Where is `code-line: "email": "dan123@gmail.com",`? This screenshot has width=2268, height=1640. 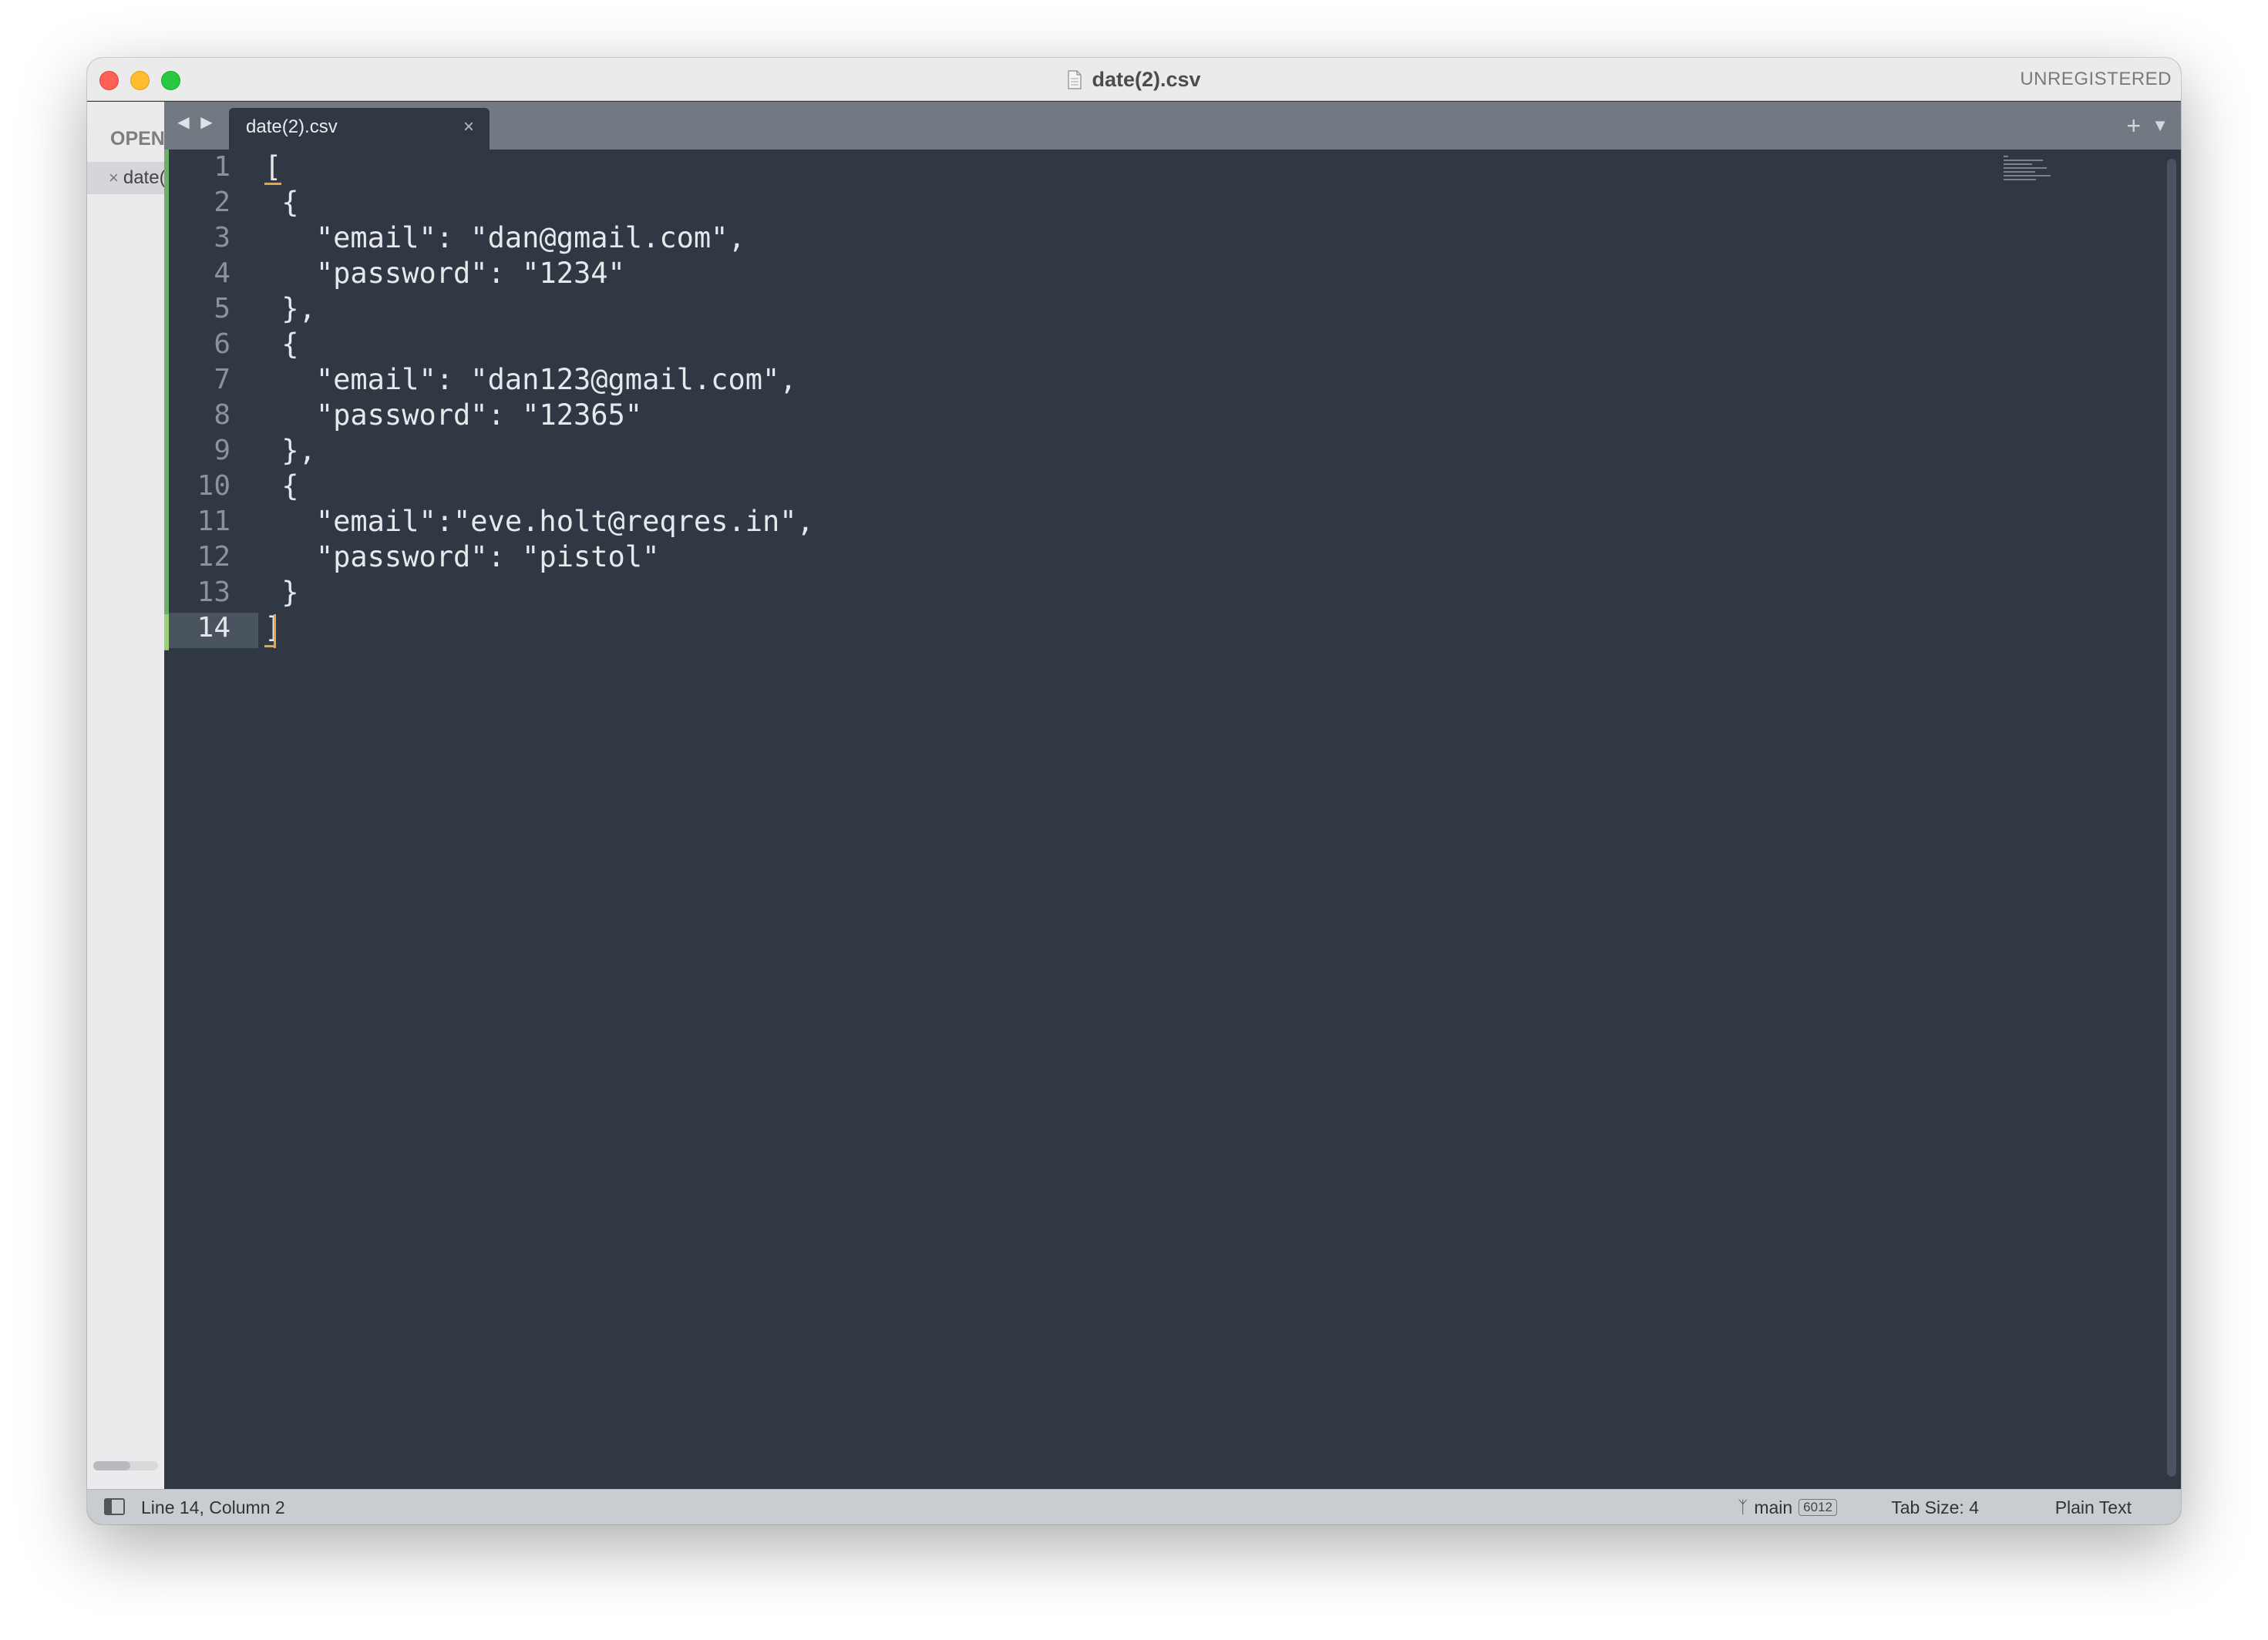 code-line: "email": "dan123@gmail.com", is located at coordinates (539, 380).